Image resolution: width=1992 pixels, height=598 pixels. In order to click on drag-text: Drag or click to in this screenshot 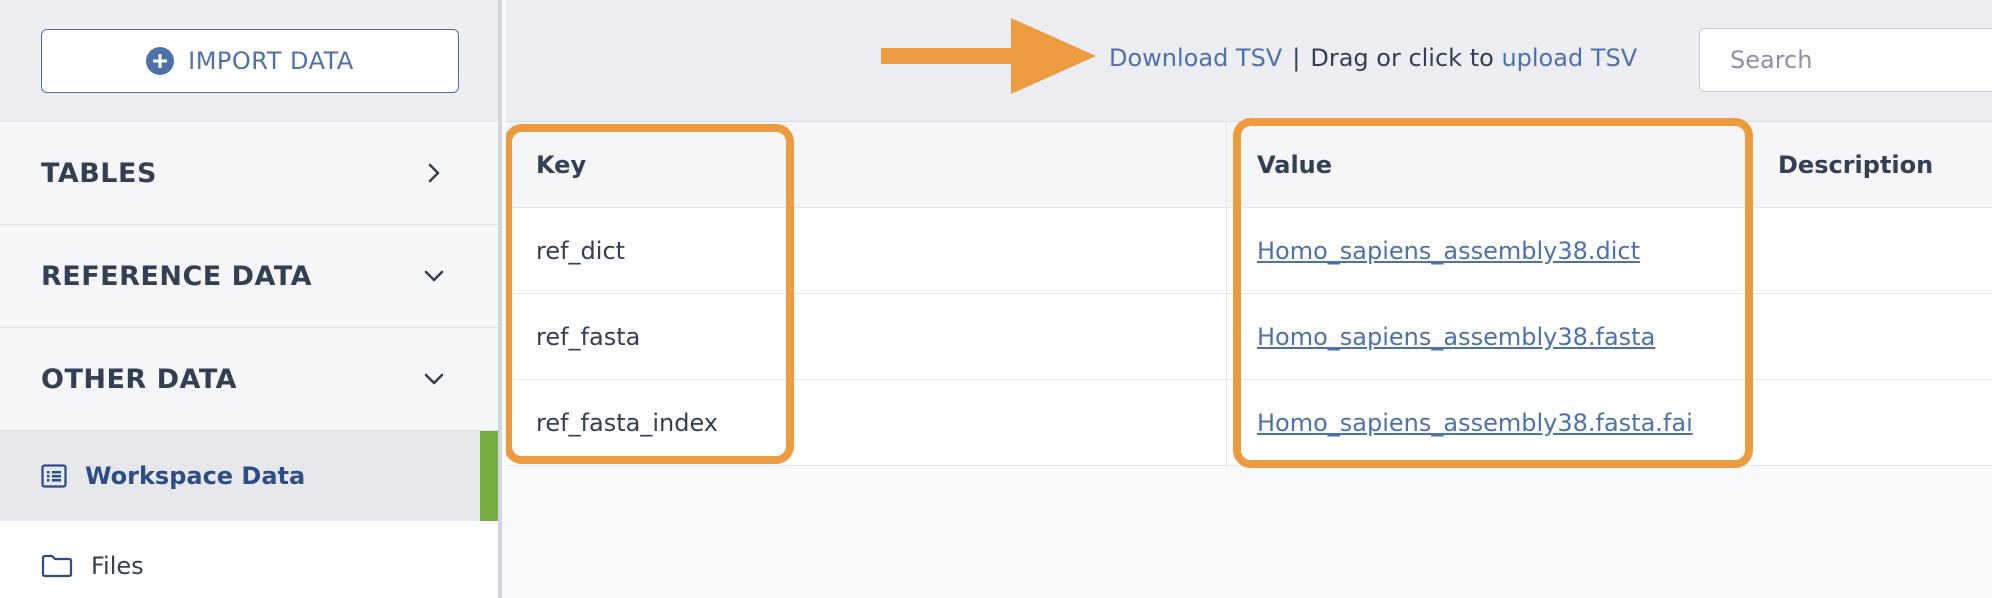, I will do `click(1402, 58)`.